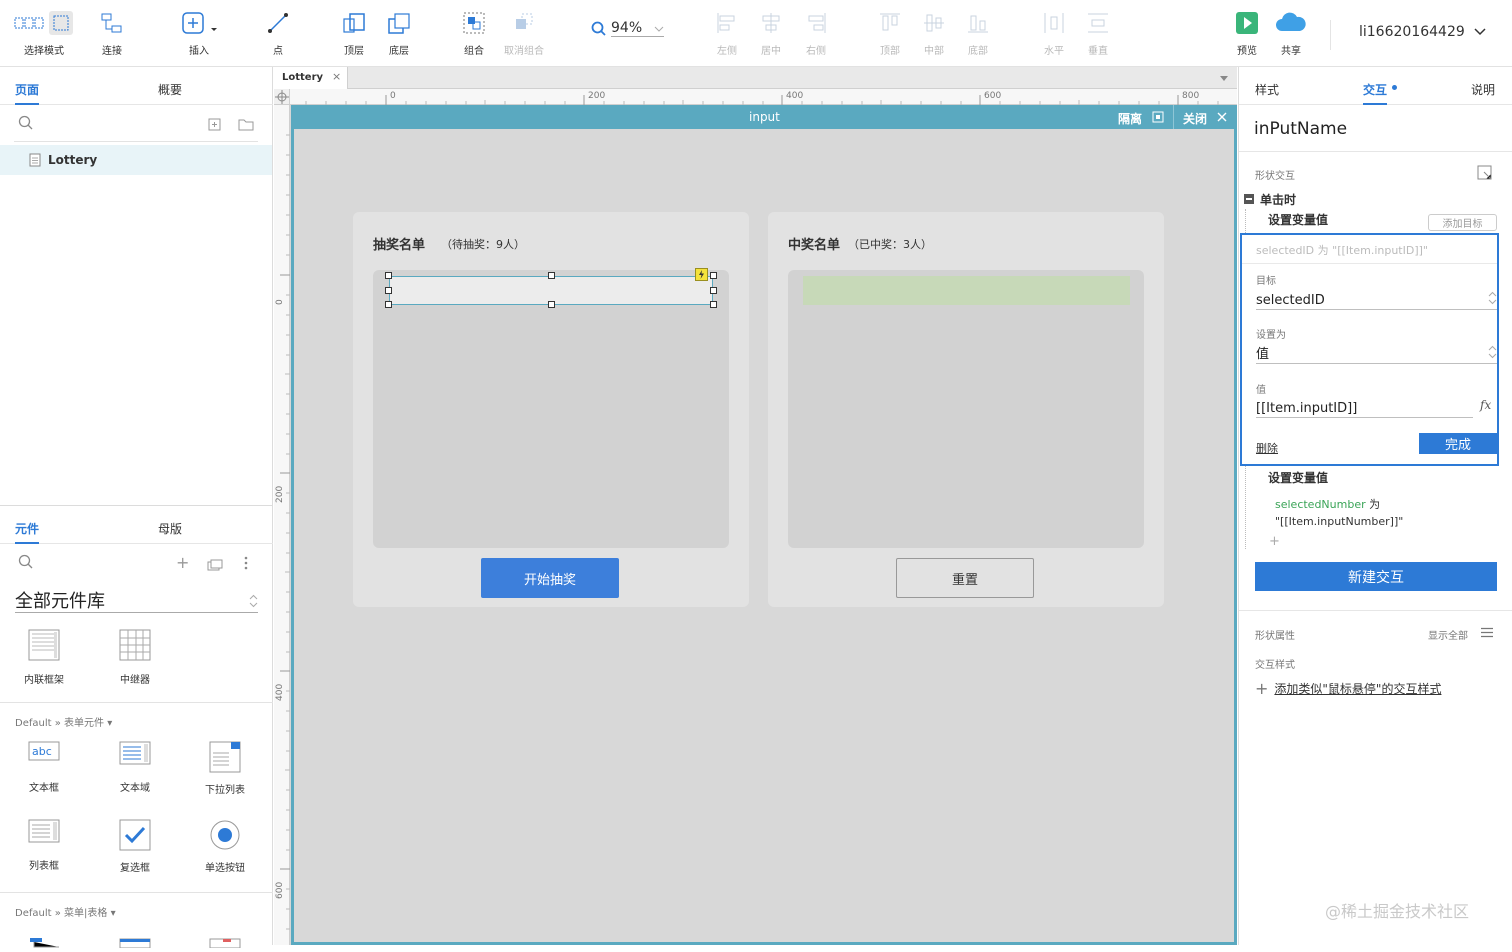 The height and width of the screenshot is (952, 1512). I want to click on action2-summary: selectedNumber 为 "[[Item.inputNumber]]", so click(1385, 513).